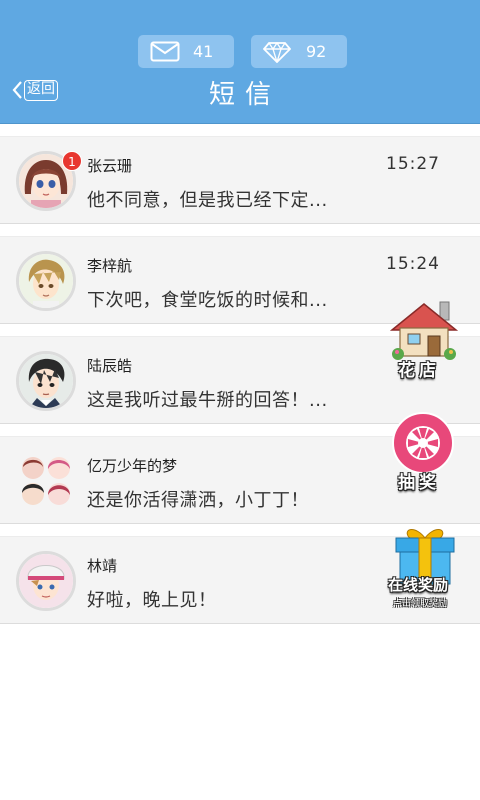 Image resolution: width=480 pixels, height=800 pixels. Describe the element at coordinates (244, 95) in the screenshot. I see `page-title: 短信` at that location.